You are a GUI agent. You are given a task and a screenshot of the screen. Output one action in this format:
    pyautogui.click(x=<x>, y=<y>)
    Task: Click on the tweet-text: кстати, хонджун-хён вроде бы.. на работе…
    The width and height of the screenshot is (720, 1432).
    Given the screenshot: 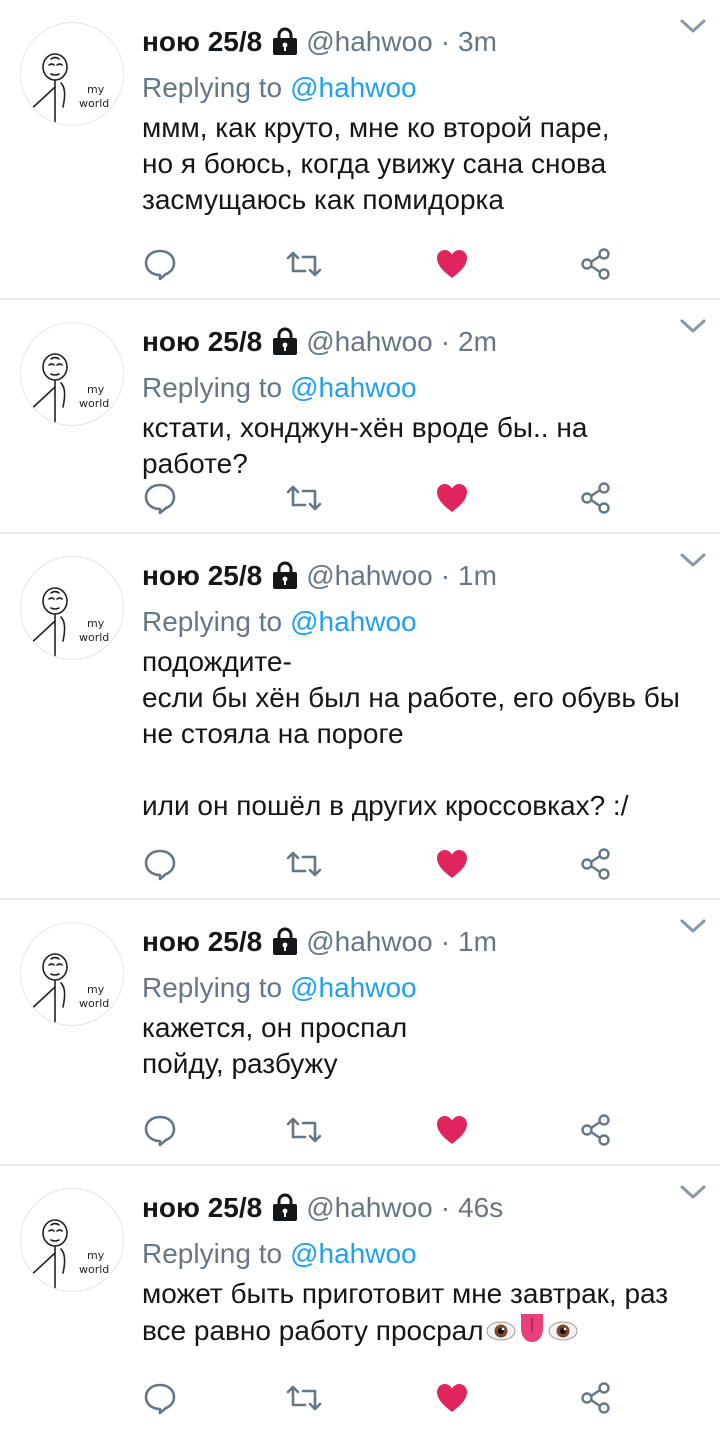 What is the action you would take?
    pyautogui.click(x=365, y=445)
    